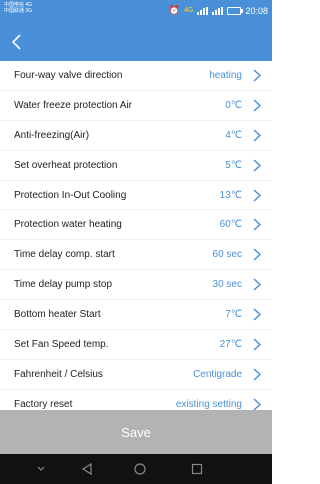  I want to click on setting-value: 4℃, so click(233, 135).